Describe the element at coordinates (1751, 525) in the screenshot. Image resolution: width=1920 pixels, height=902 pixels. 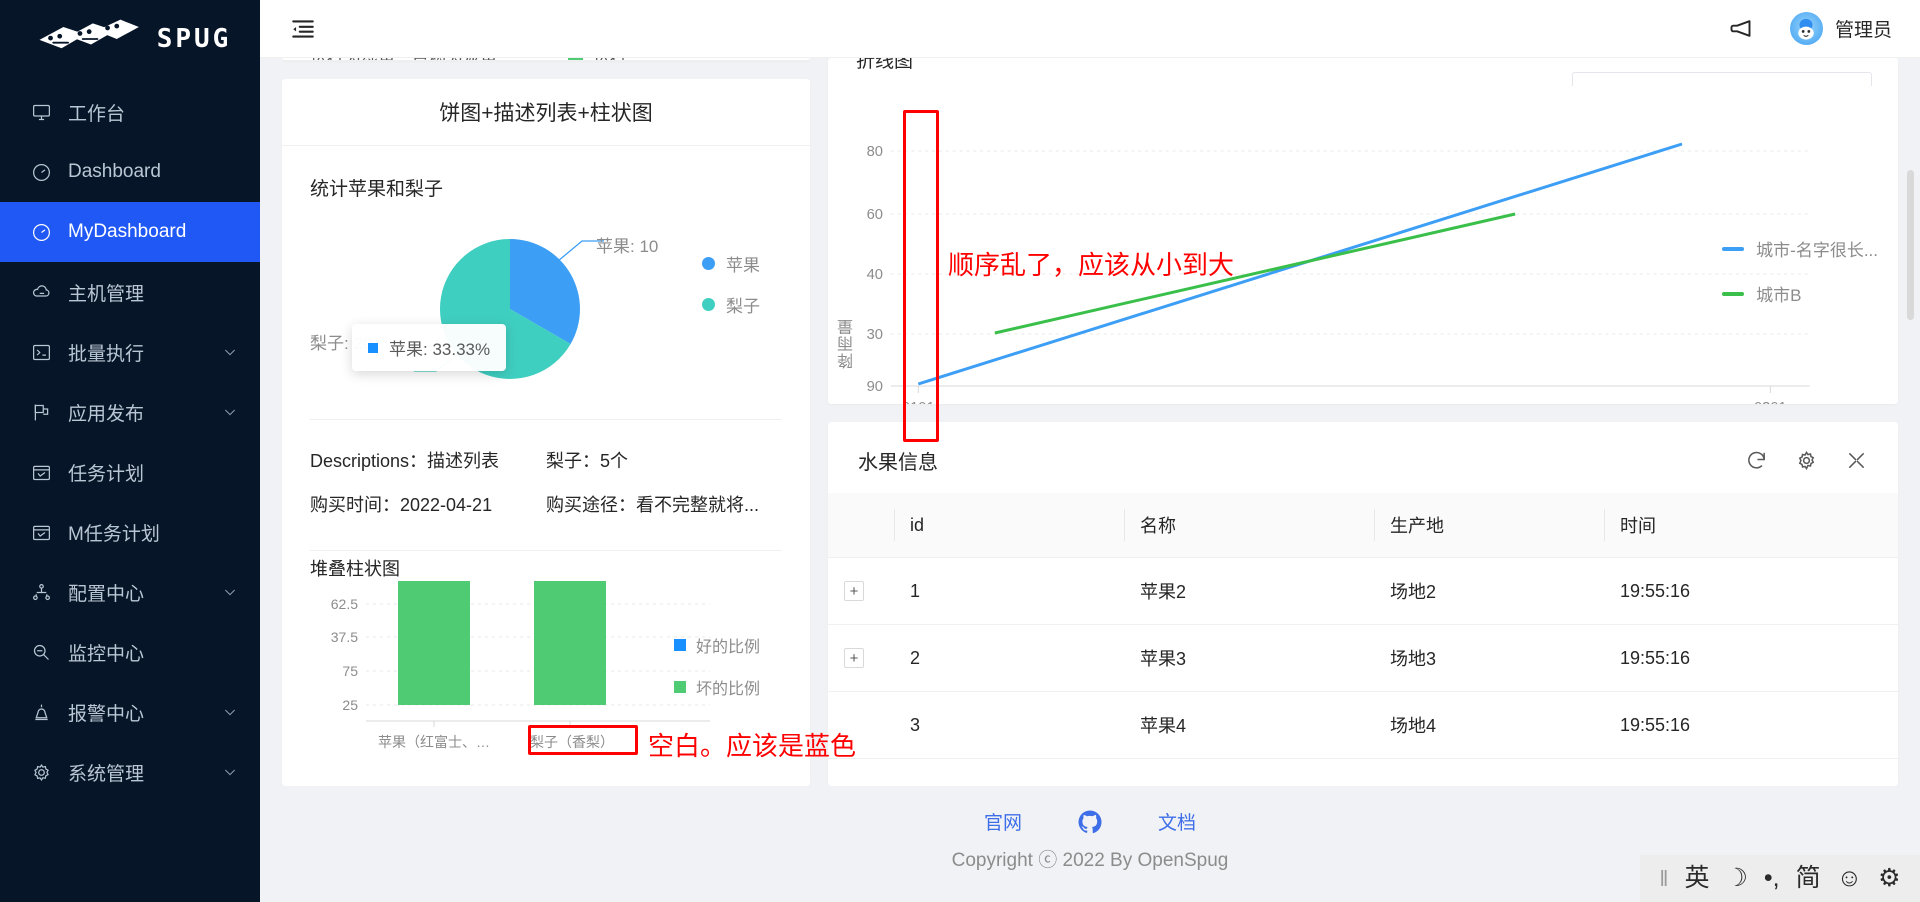
I see `column-header-time: 时间` at that location.